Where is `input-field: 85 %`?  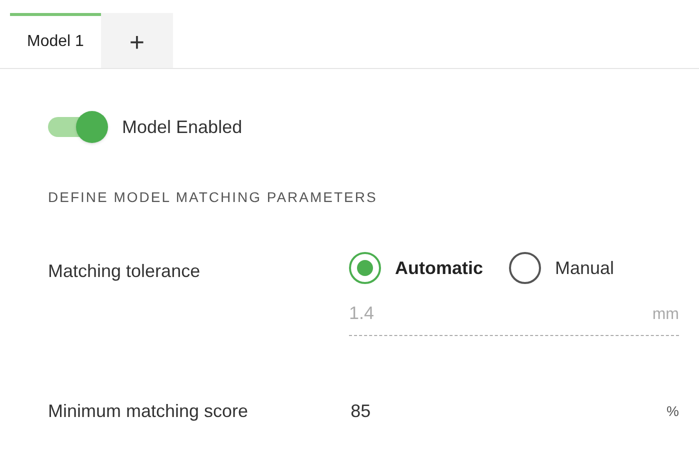
input-field: 85 % is located at coordinates (514, 411).